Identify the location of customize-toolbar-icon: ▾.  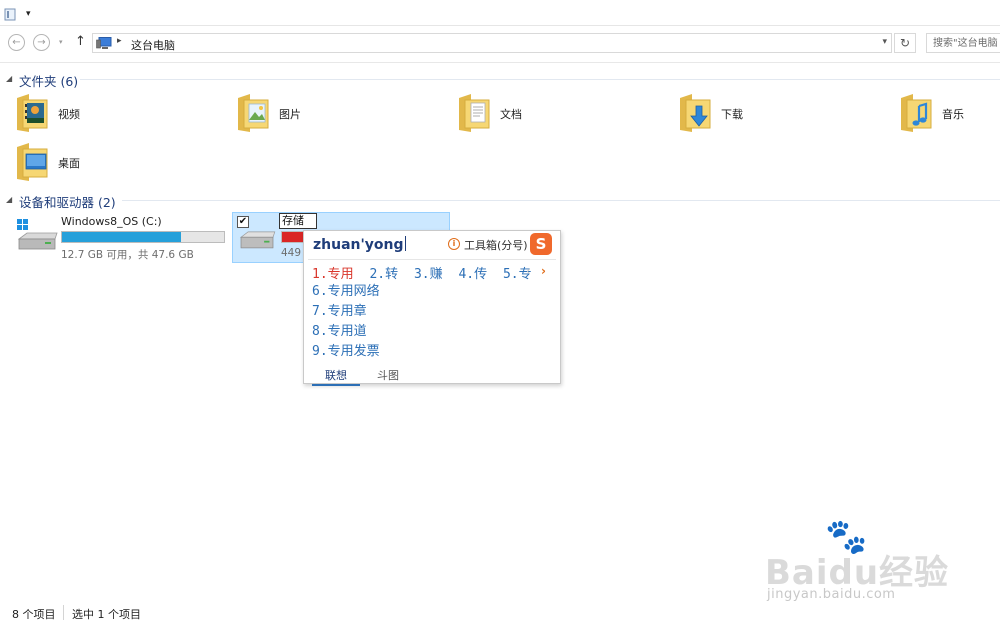
(28, 14).